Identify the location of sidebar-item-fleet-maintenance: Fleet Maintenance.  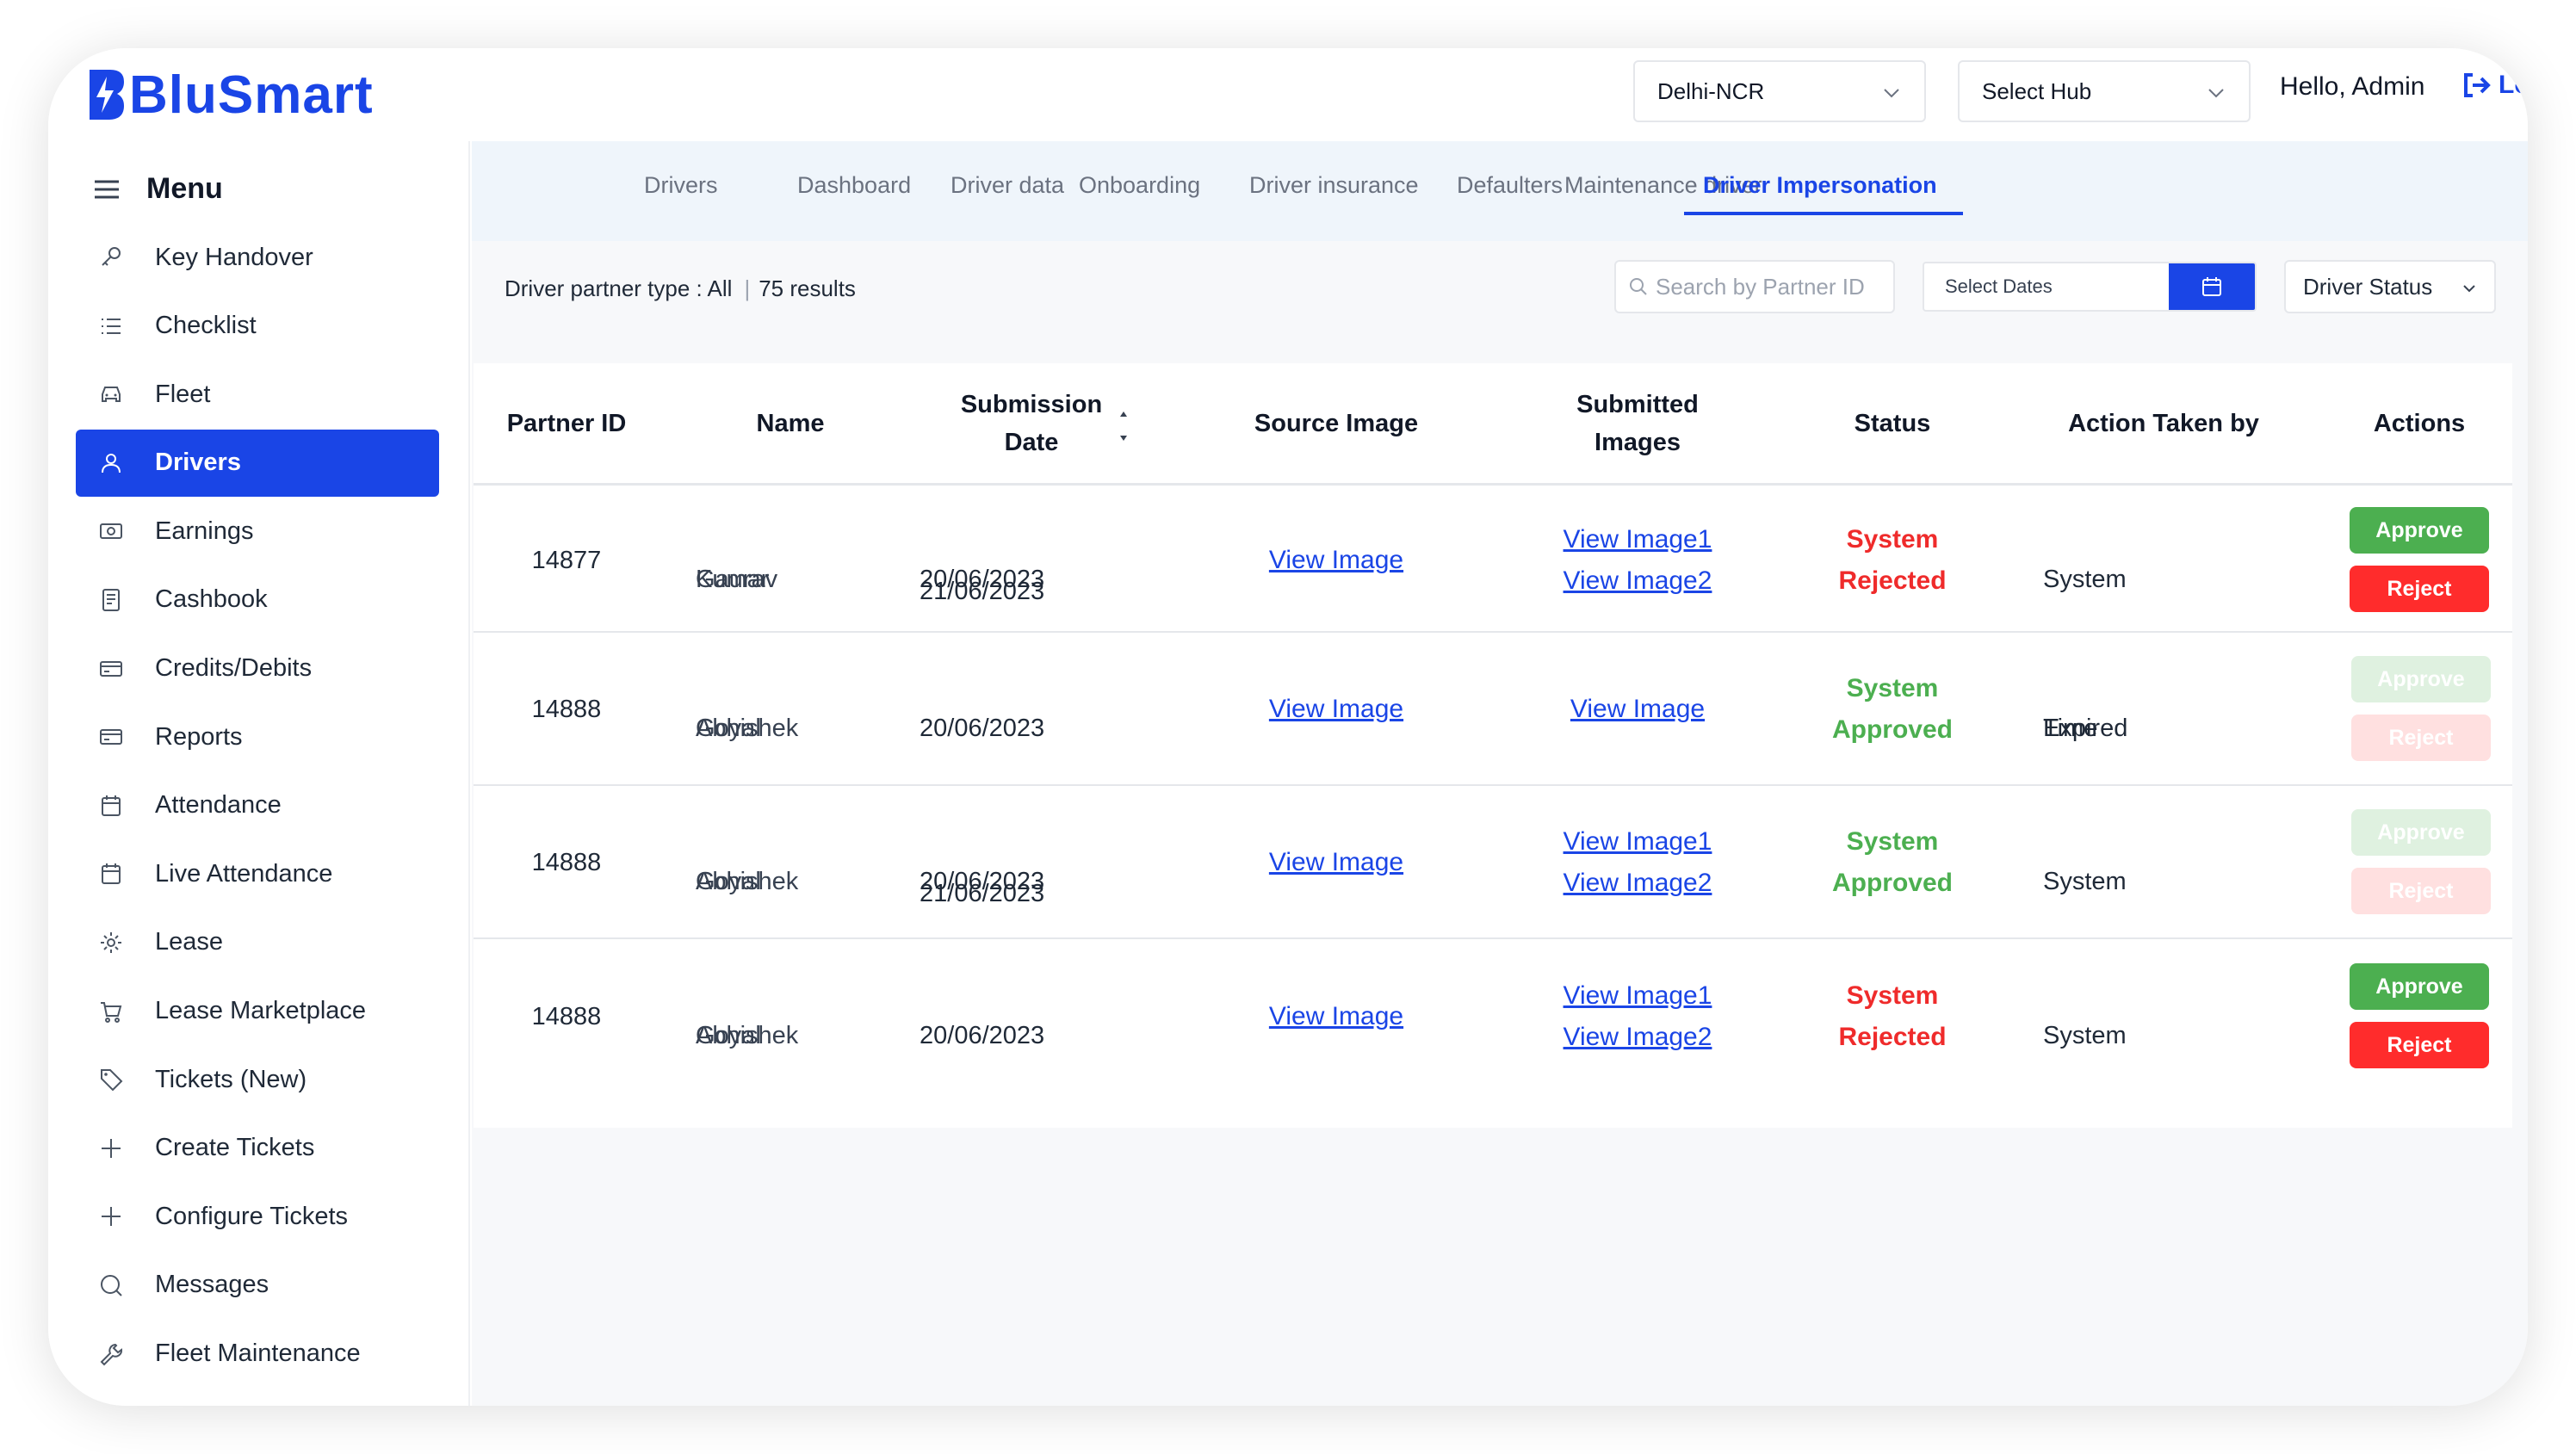
(257, 1354).